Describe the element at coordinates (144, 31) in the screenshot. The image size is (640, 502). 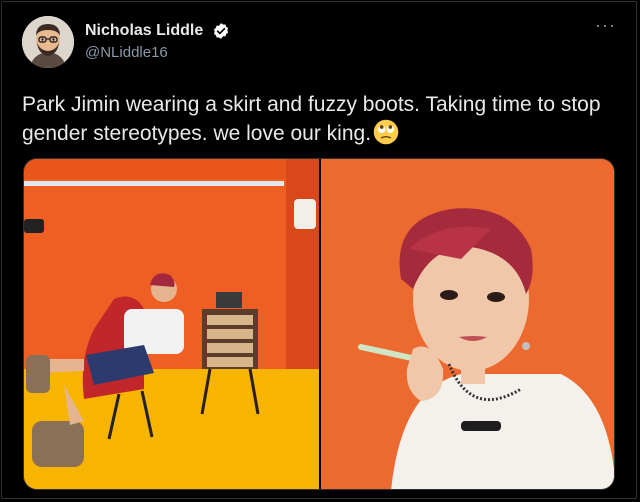
I see `display-name: Nicholas Liddle` at that location.